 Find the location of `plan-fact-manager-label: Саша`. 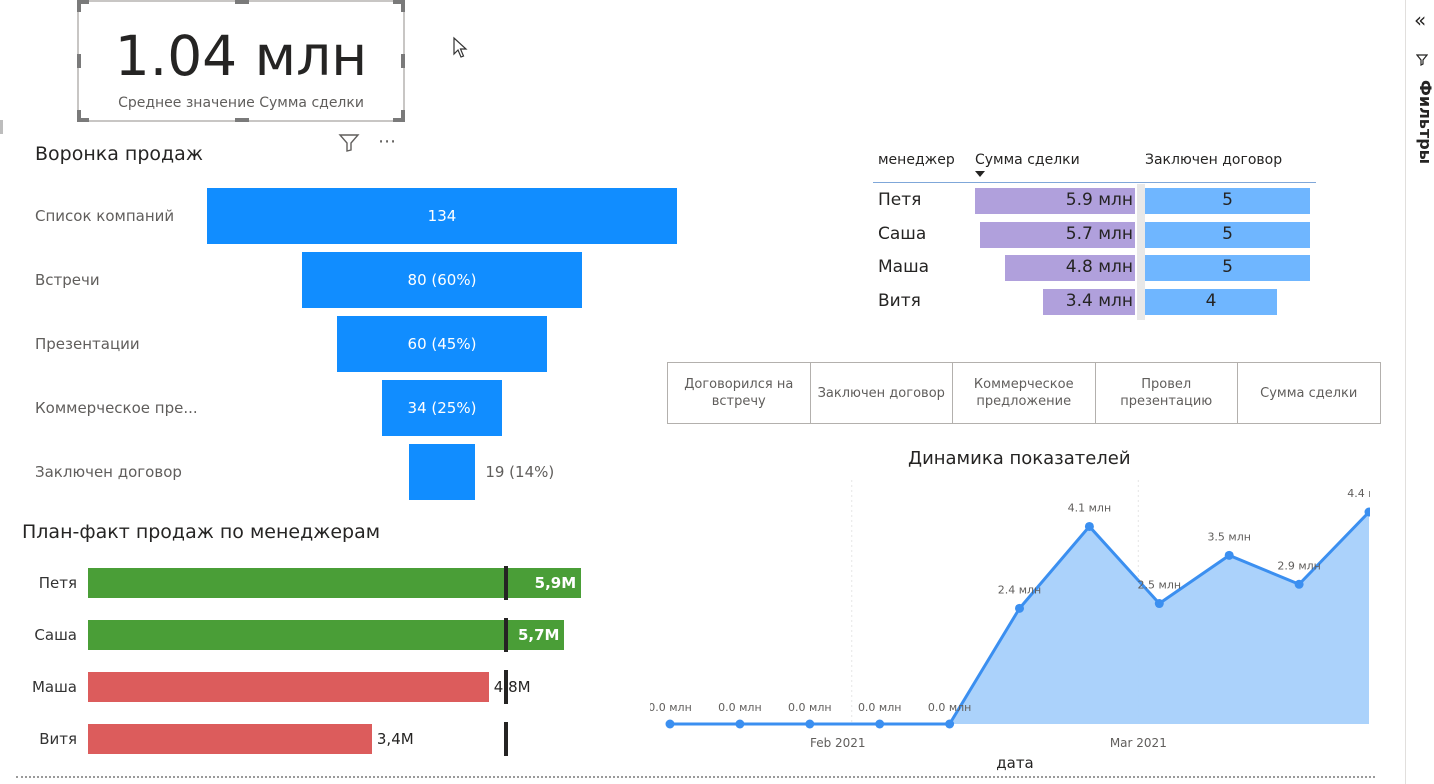

plan-fact-manager-label: Саша is located at coordinates (55, 635).